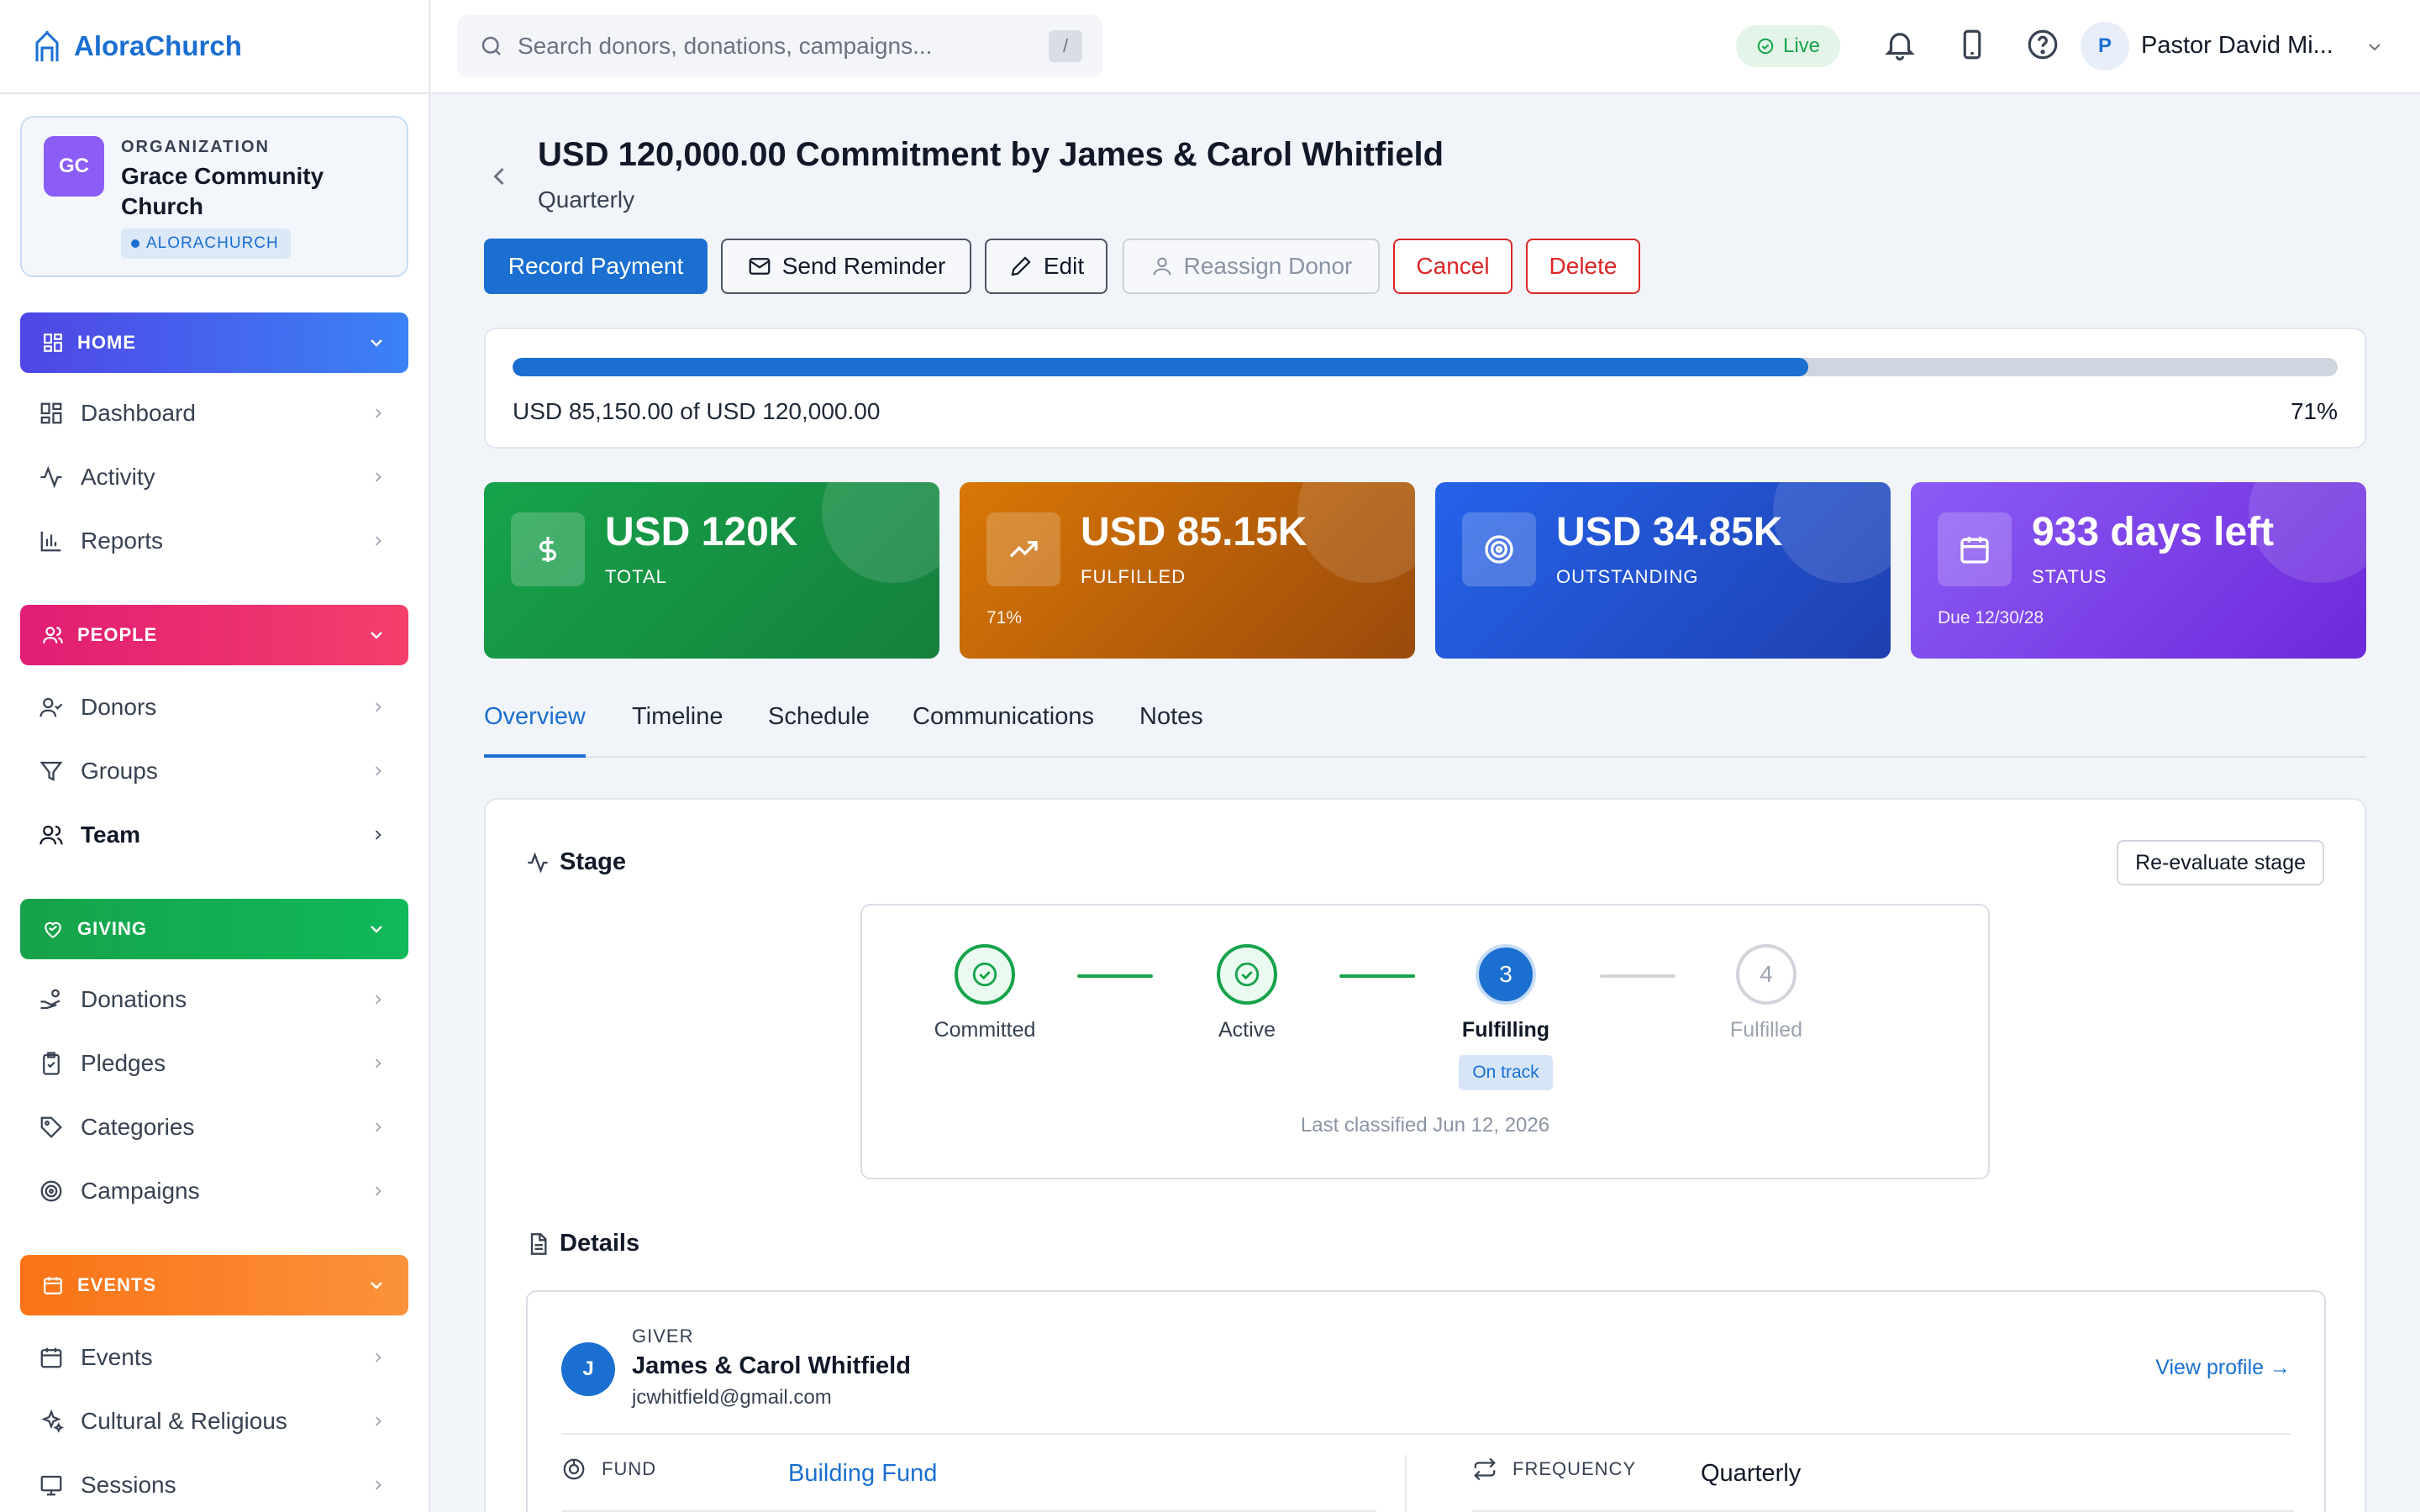 This screenshot has height=1512, width=2420. Describe the element at coordinates (1669, 532) in the screenshot. I see `stat-value: USD 34.85K` at that location.